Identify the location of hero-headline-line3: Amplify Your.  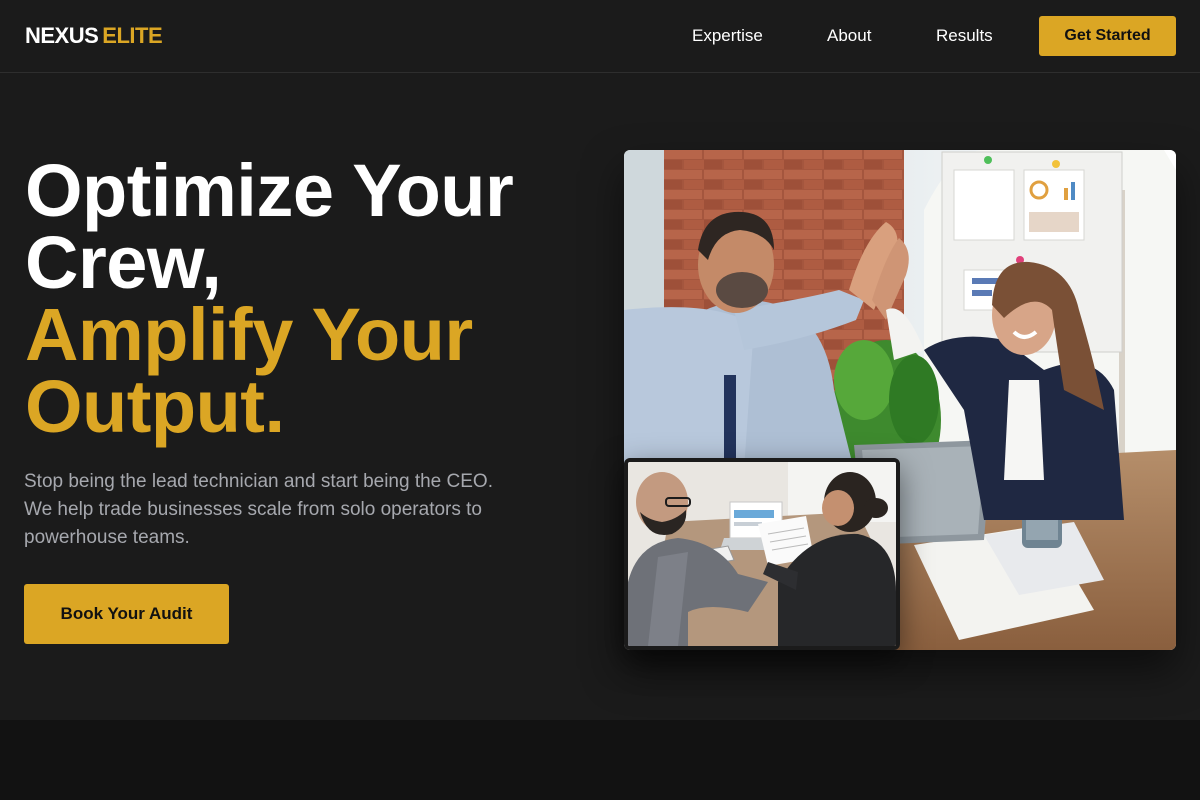
(249, 334).